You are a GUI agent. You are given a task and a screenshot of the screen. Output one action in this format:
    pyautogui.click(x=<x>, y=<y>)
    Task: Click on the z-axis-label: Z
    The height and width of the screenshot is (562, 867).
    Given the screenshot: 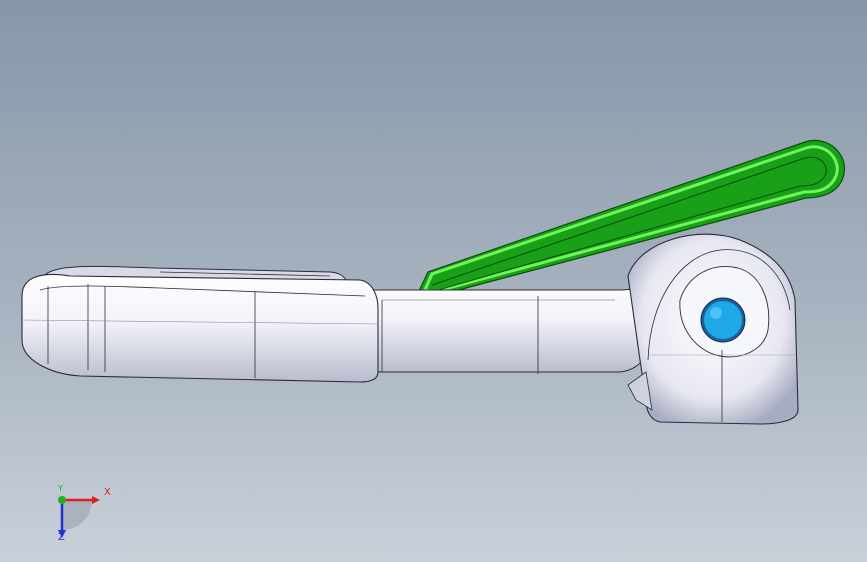 What is the action you would take?
    pyautogui.click(x=61, y=537)
    